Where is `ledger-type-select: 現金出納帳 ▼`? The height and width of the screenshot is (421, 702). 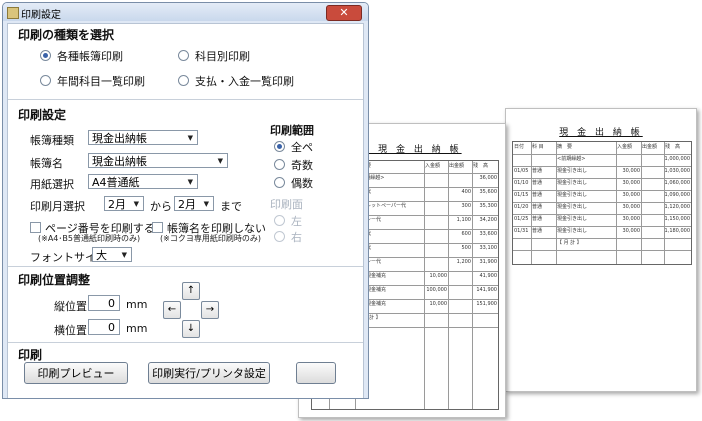 ledger-type-select: 現金出納帳 ▼ is located at coordinates (143, 137).